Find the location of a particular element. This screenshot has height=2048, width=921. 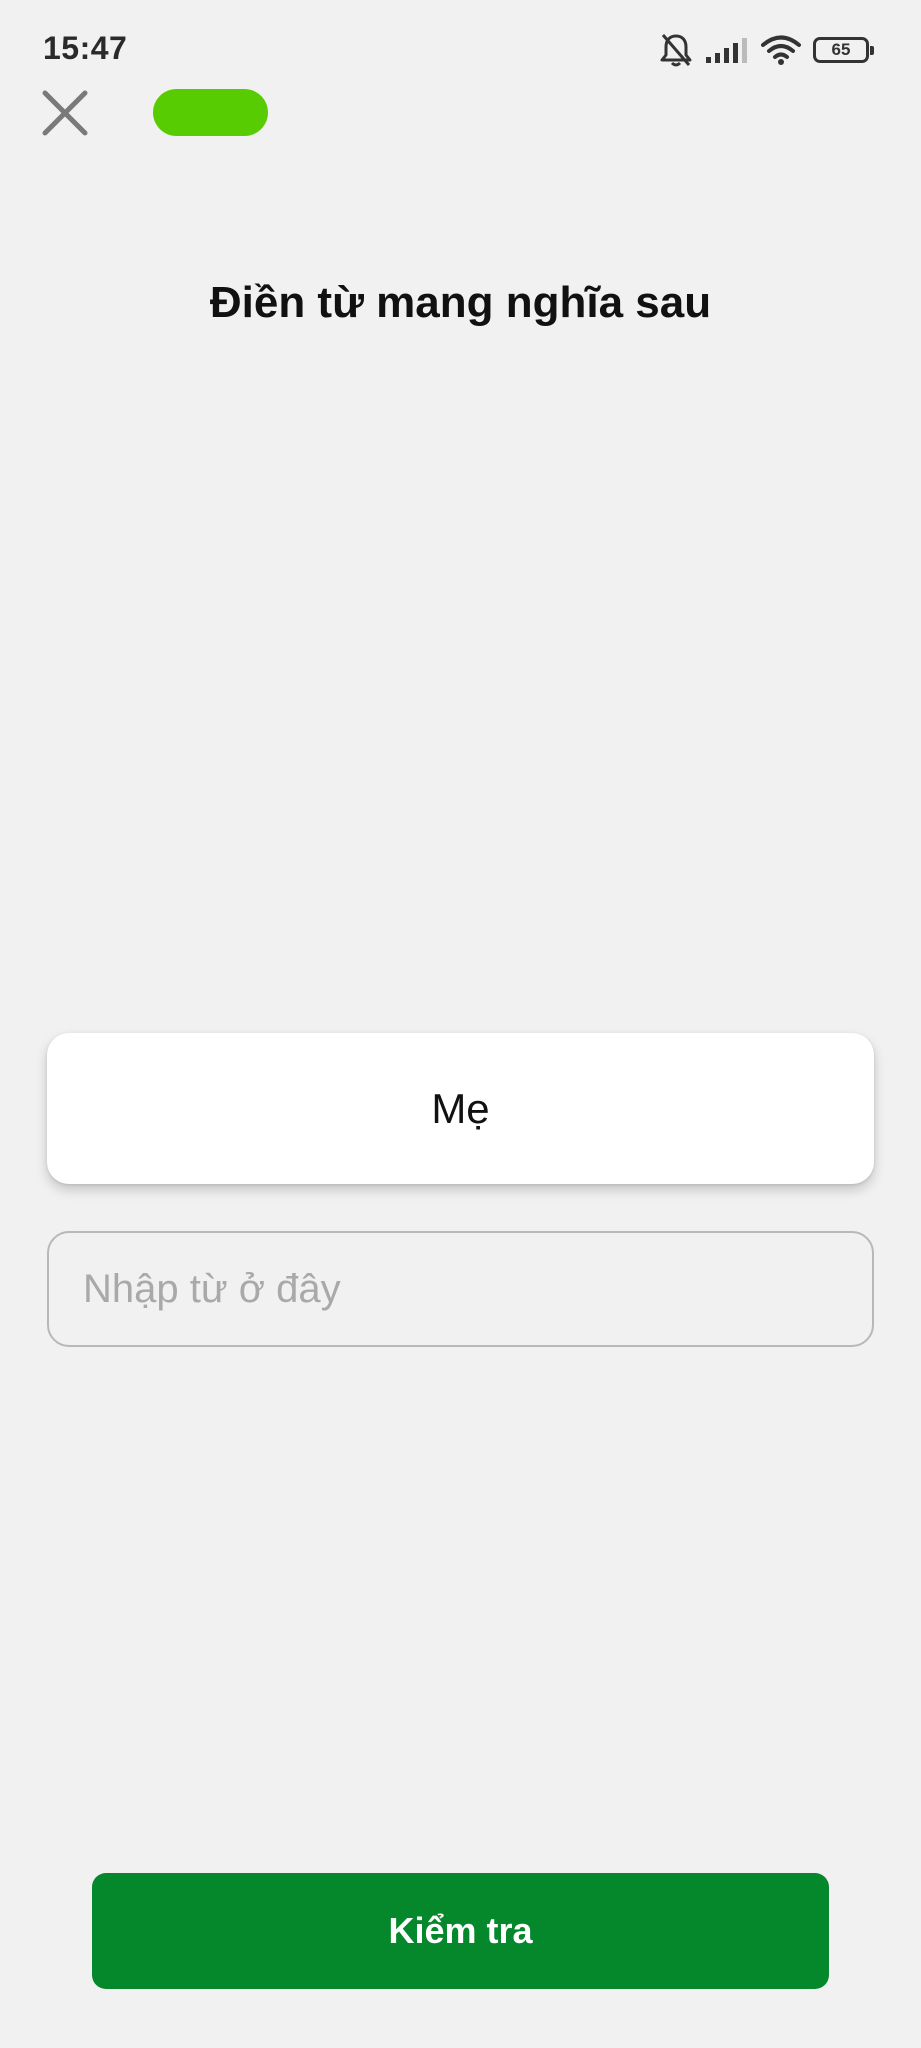

answer-input is located at coordinates (460, 1289).